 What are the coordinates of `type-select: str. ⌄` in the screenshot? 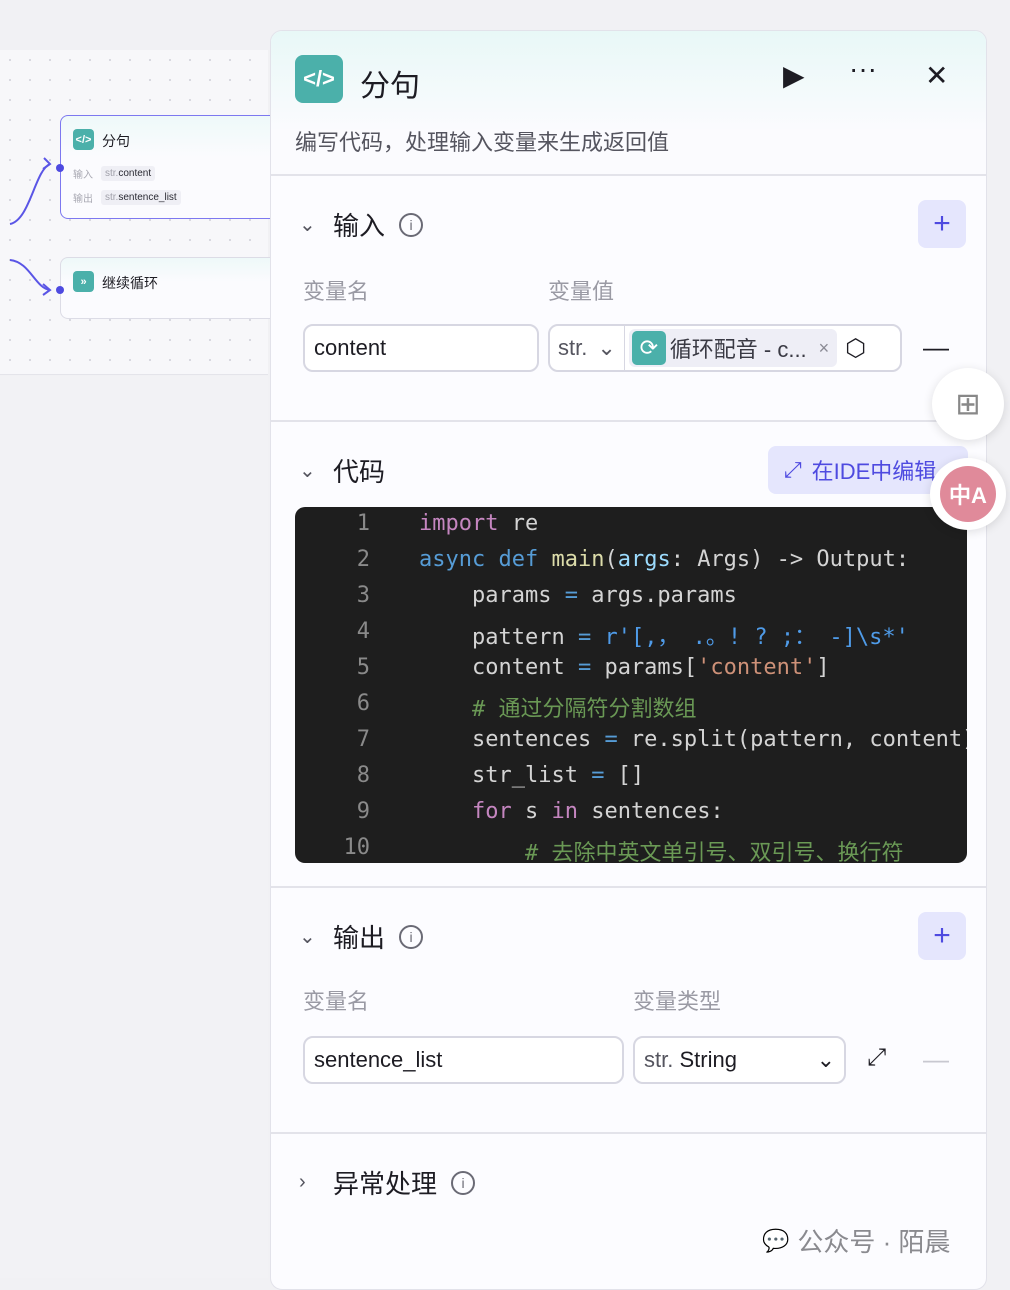 It's located at (587, 348).